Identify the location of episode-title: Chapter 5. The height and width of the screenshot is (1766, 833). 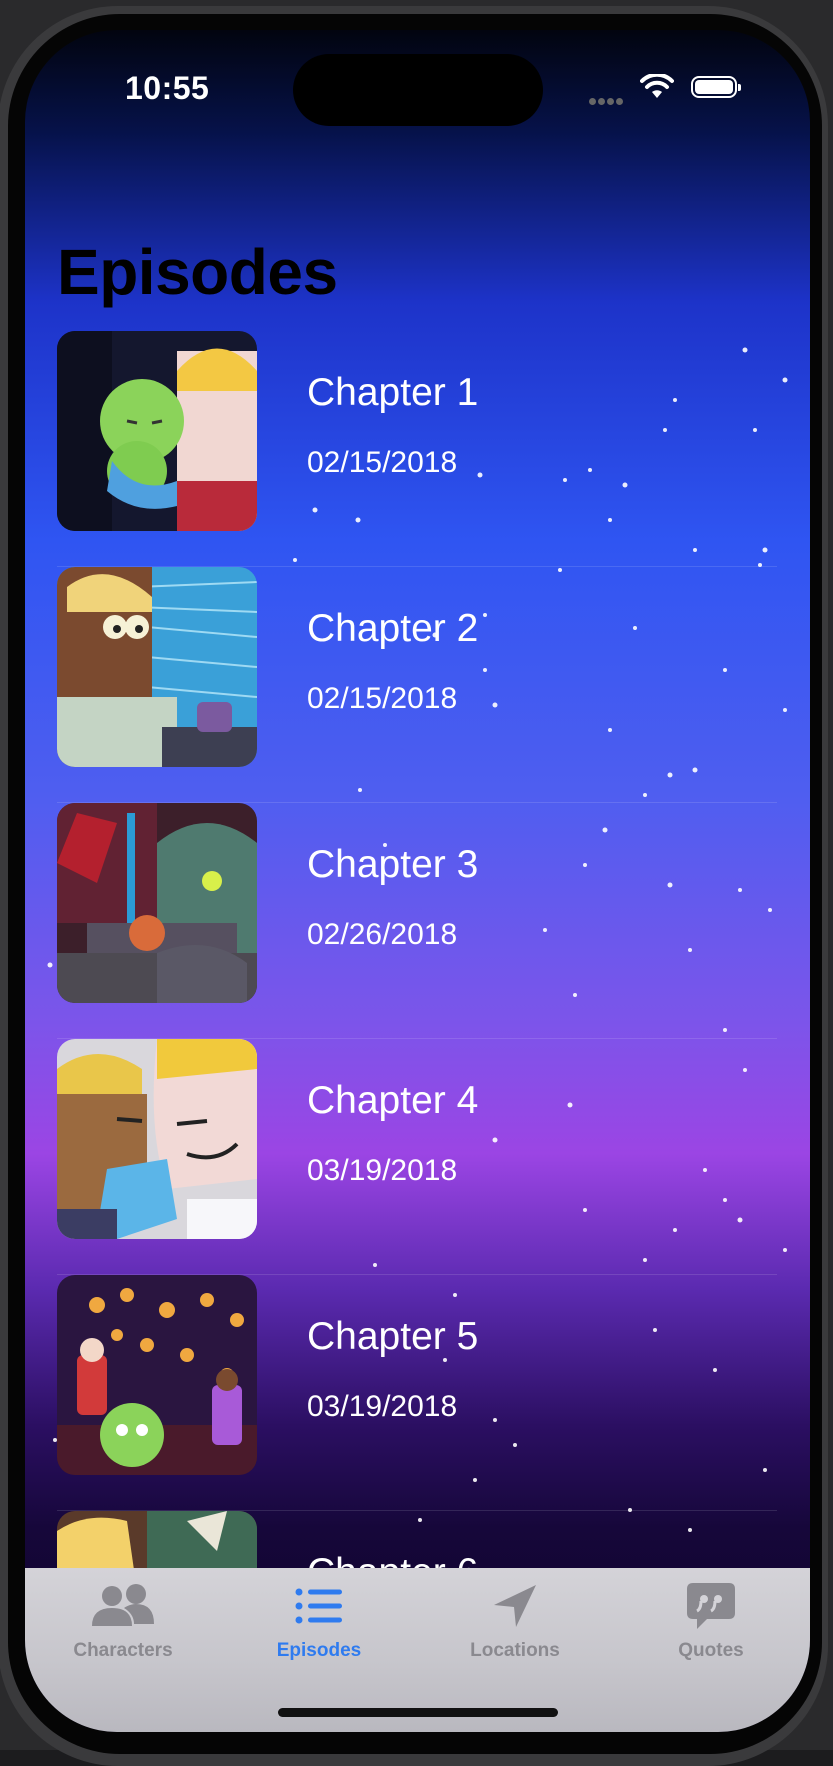
(393, 1336).